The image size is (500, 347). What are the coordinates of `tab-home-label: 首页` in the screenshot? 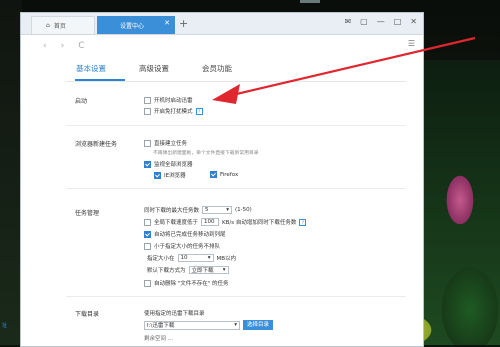 It's located at (59, 26).